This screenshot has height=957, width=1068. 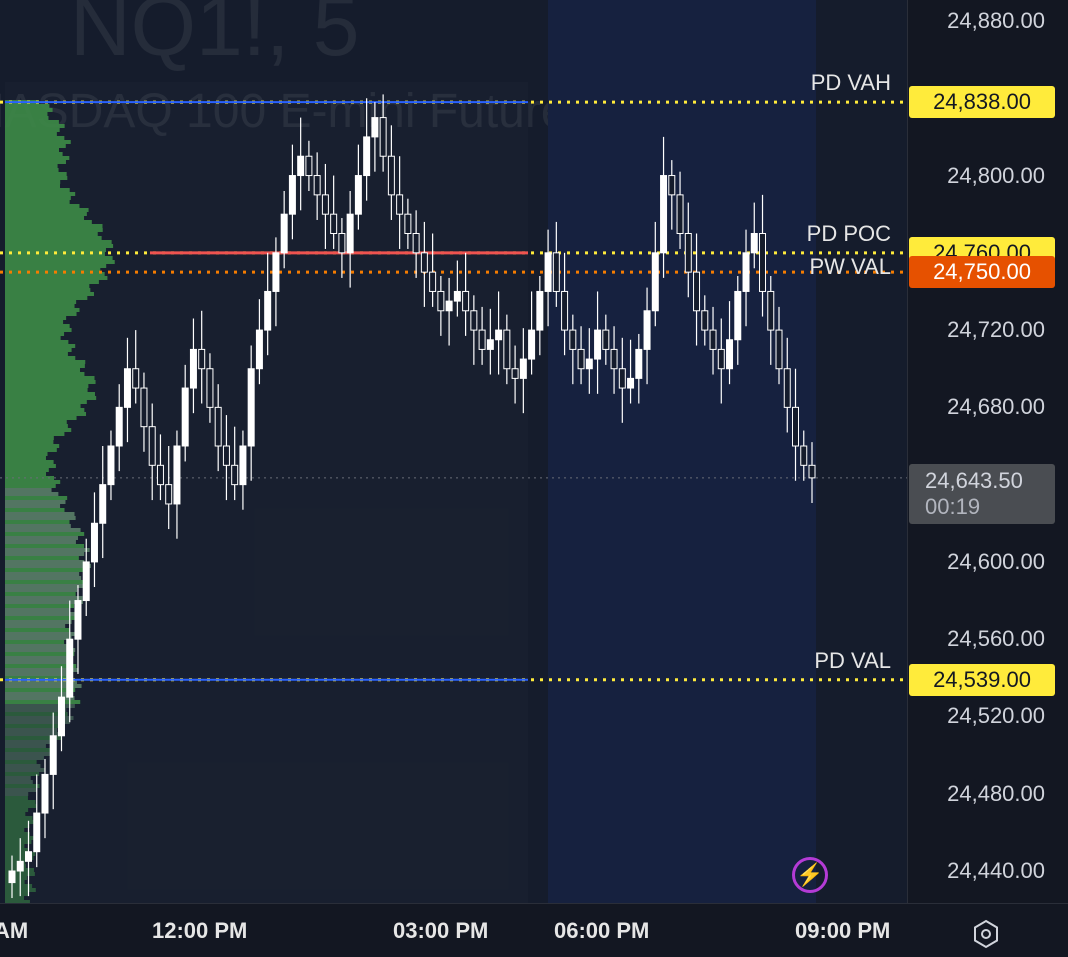 What do you see at coordinates (982, 272) in the screenshot?
I see `price-tag-pw-val: 24,750.00` at bounding box center [982, 272].